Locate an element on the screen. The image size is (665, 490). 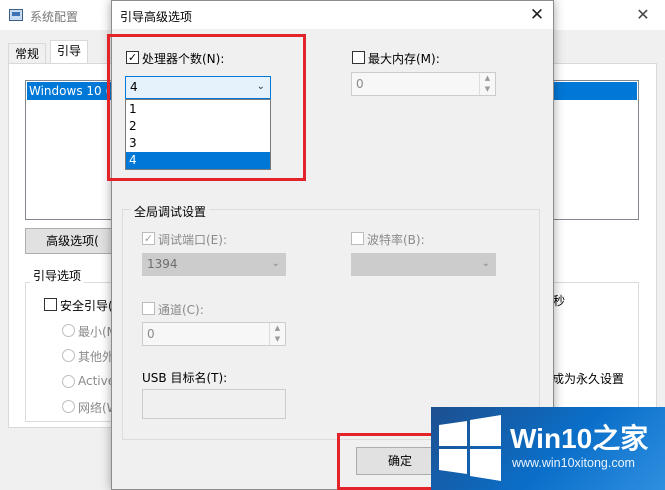
dialog-titlebar: 引导高级选项 ✕ is located at coordinates (332, 15).